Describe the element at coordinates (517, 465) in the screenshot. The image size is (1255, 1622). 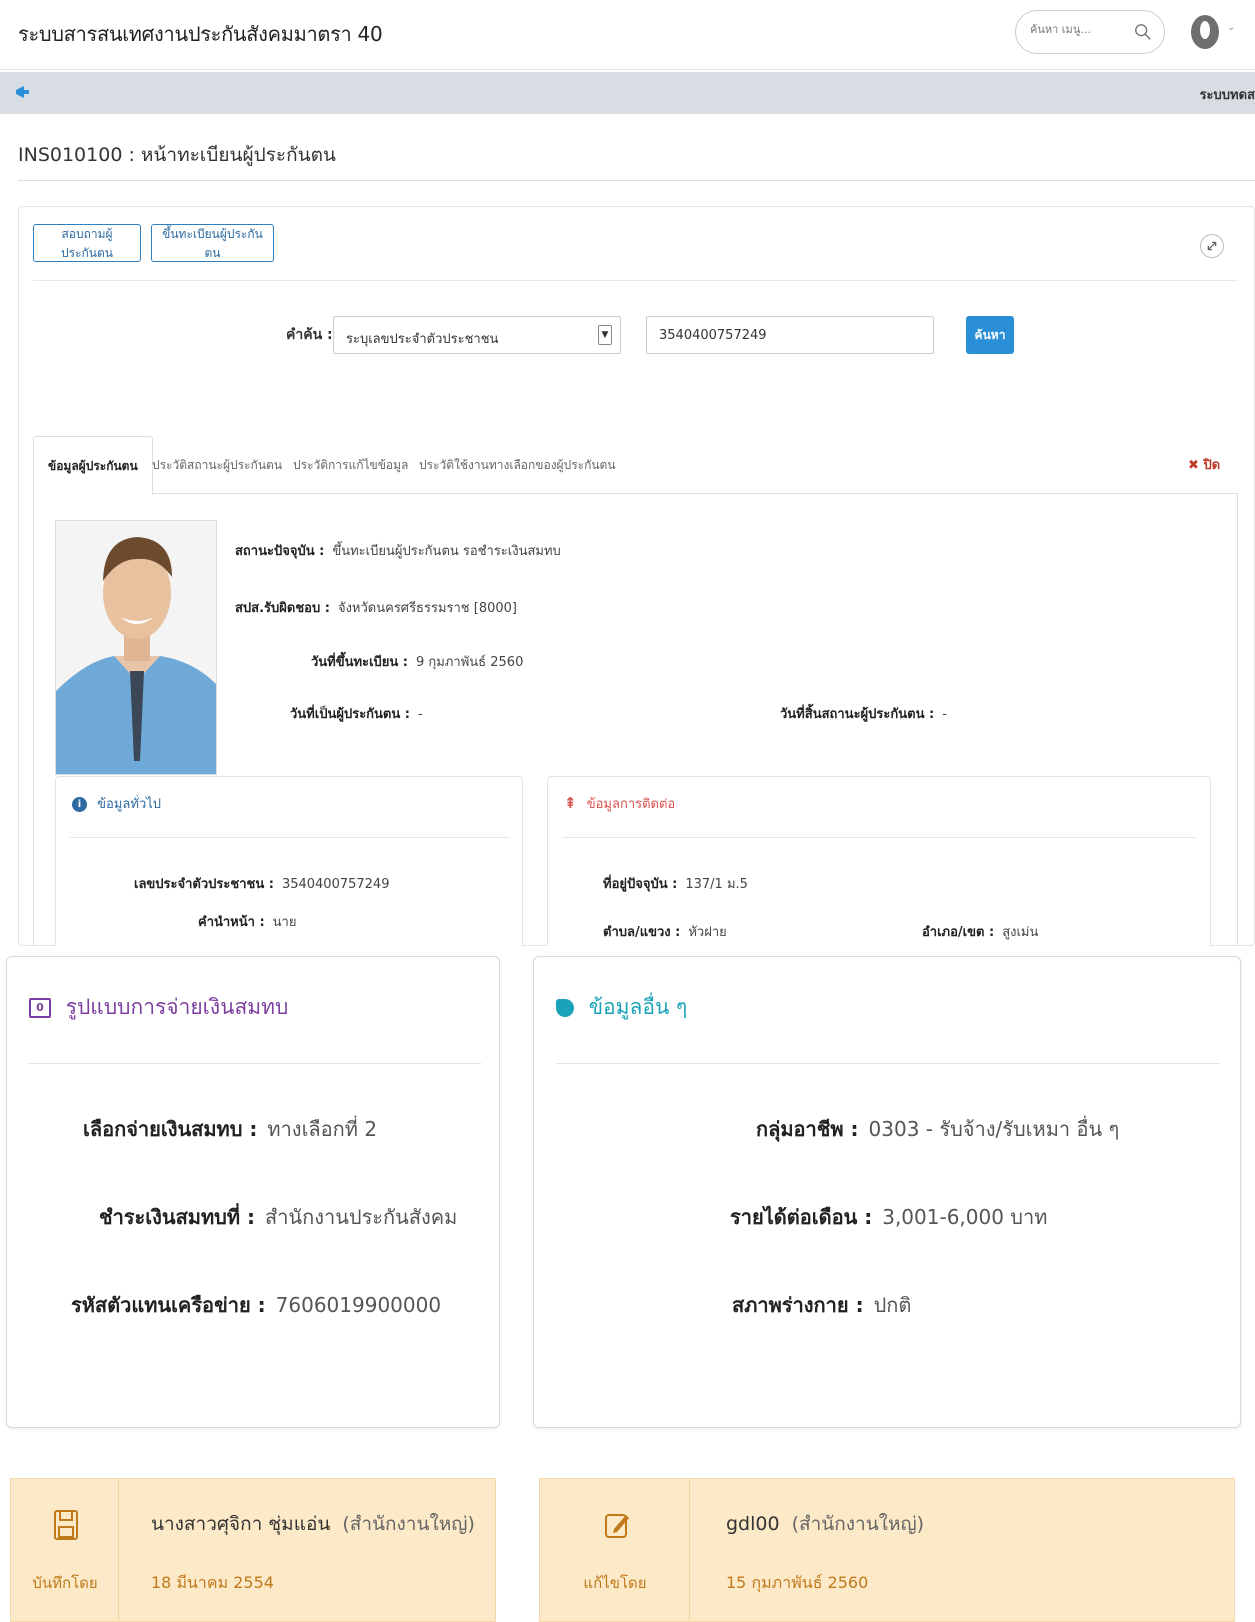
I see `tab-option-history: ประวัติใช้งานทางเลือกของผู้ประกันตน` at that location.